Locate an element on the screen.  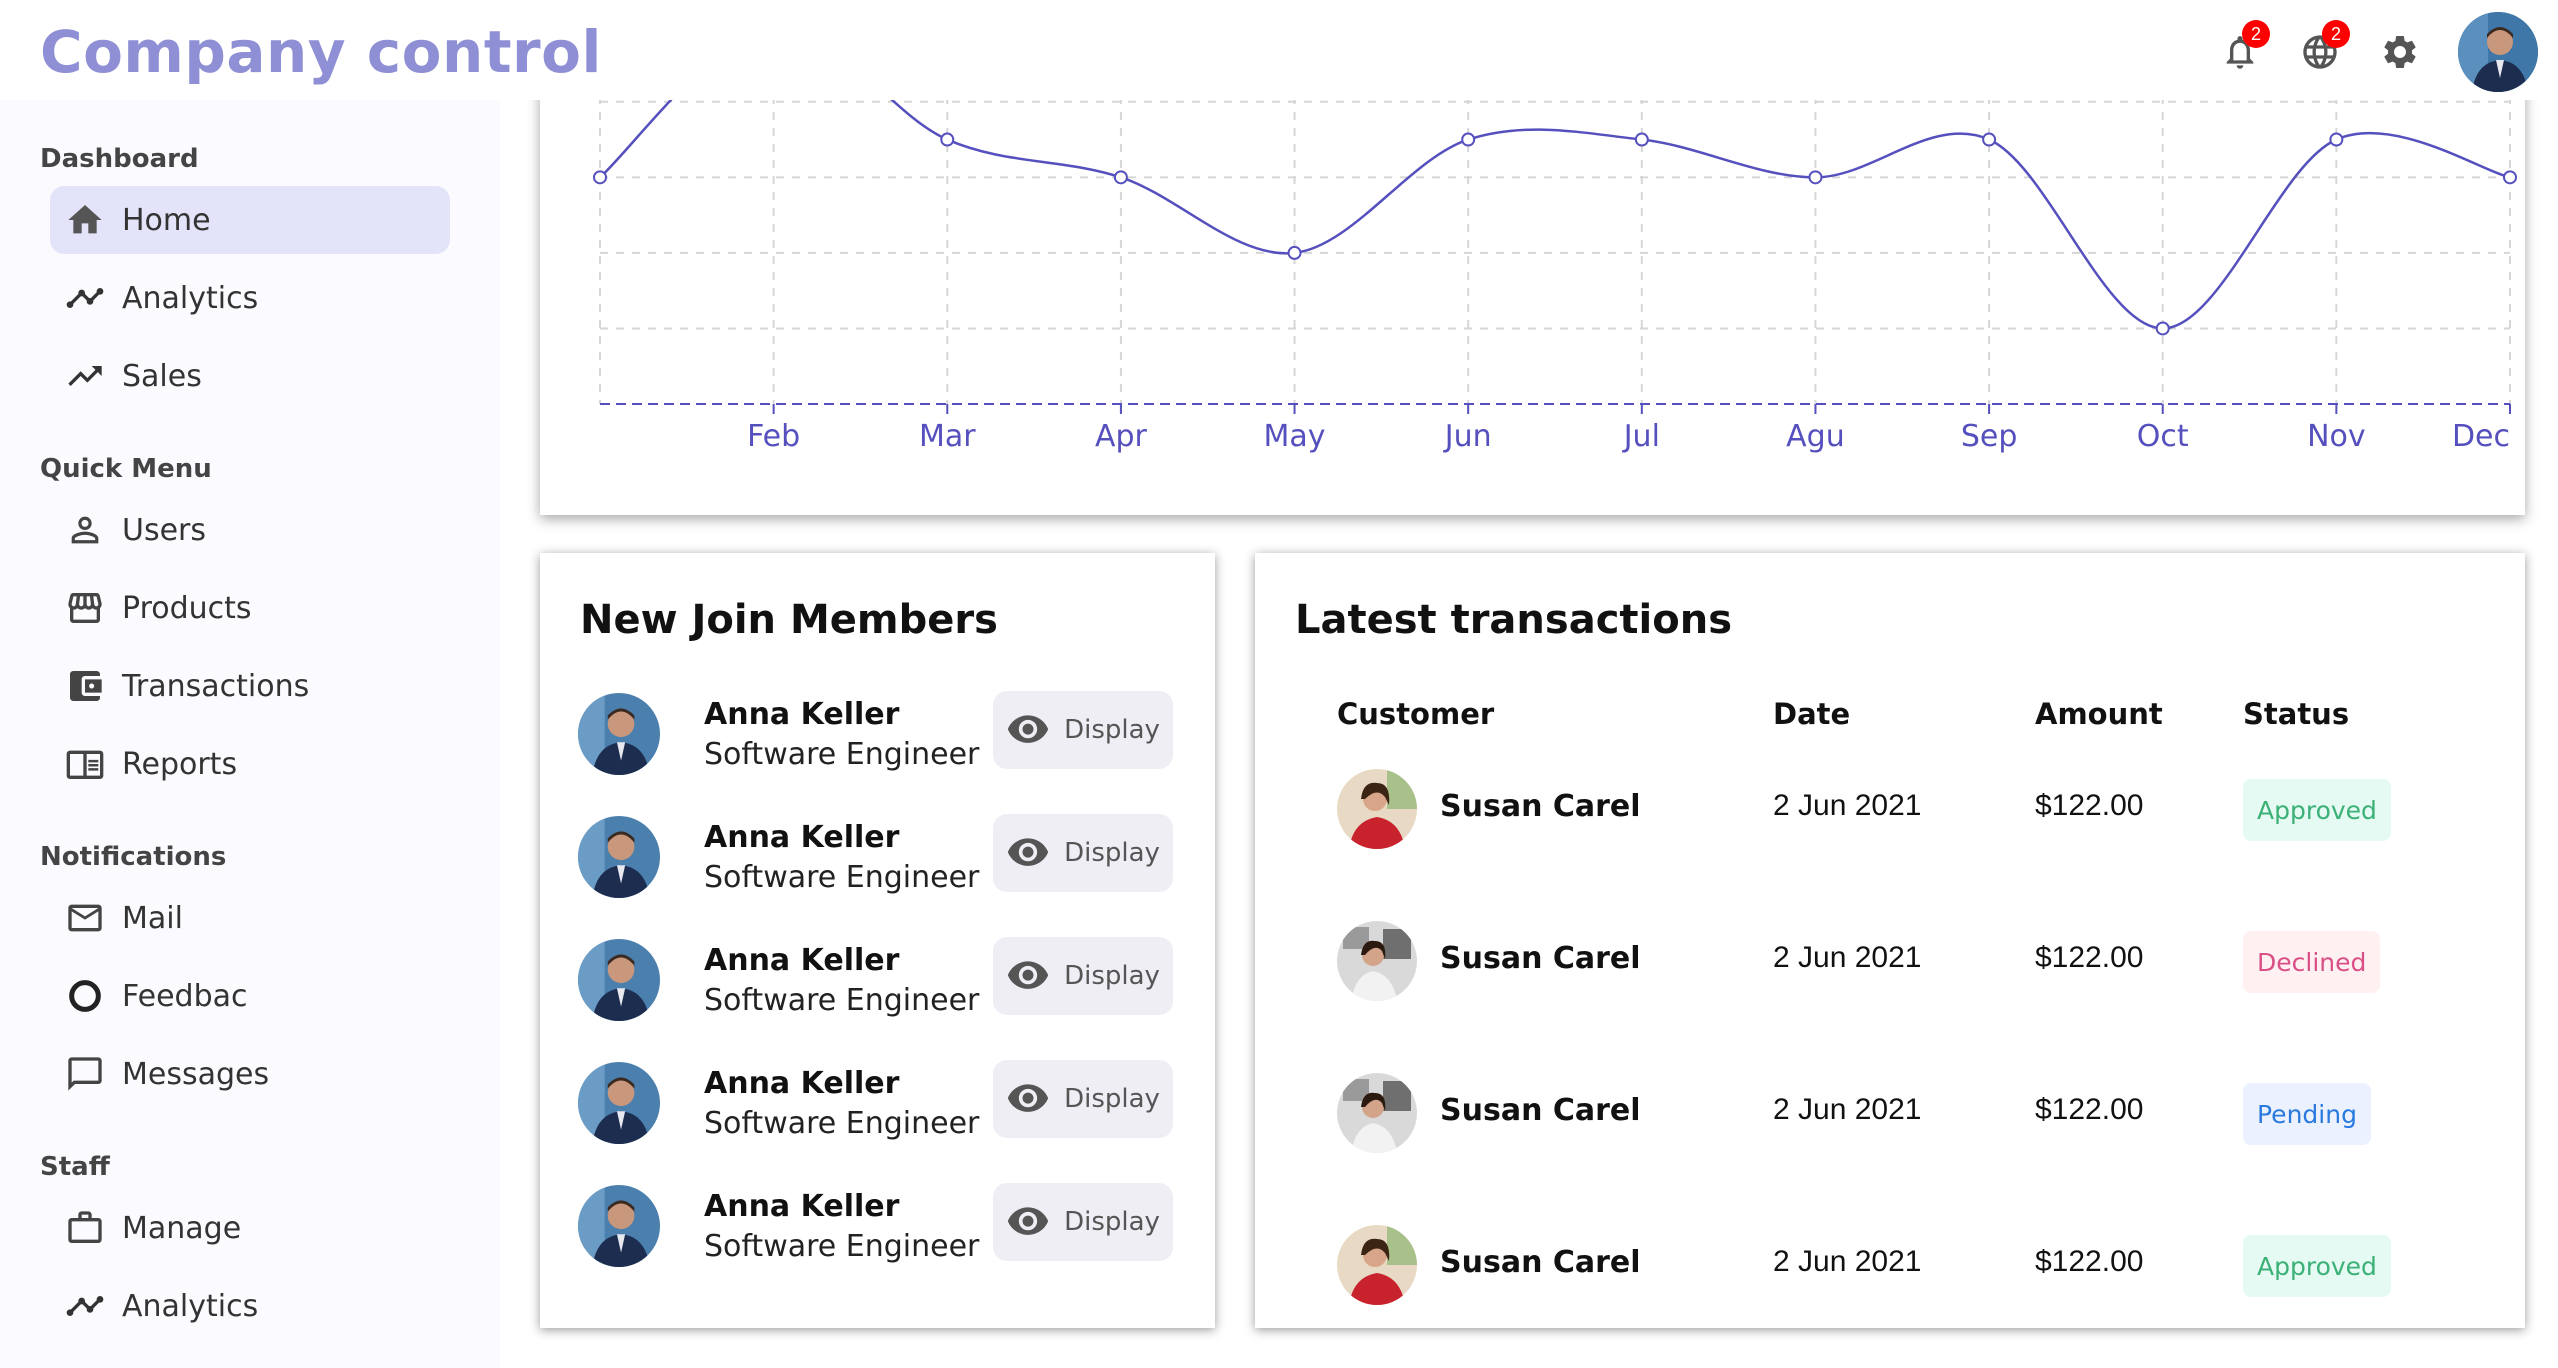
chart-tick-label: Oct is located at coordinates (2163, 436).